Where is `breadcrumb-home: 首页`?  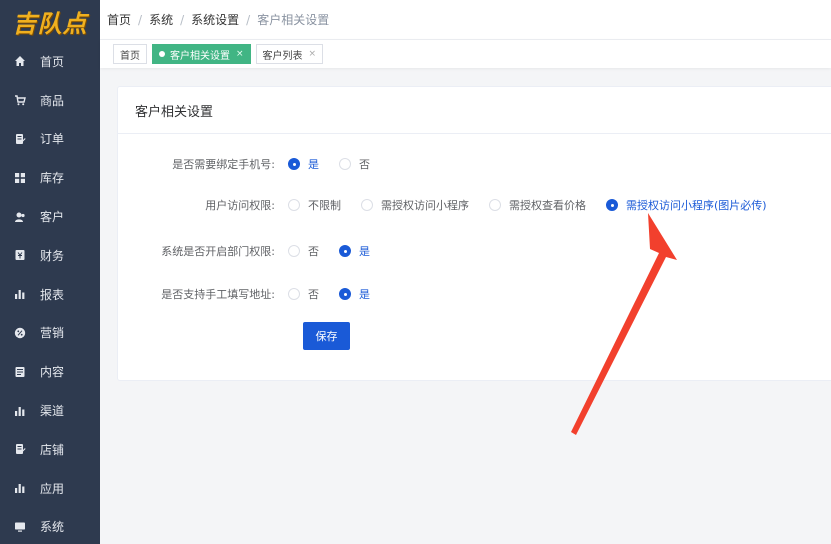 breadcrumb-home: 首页 is located at coordinates (119, 19).